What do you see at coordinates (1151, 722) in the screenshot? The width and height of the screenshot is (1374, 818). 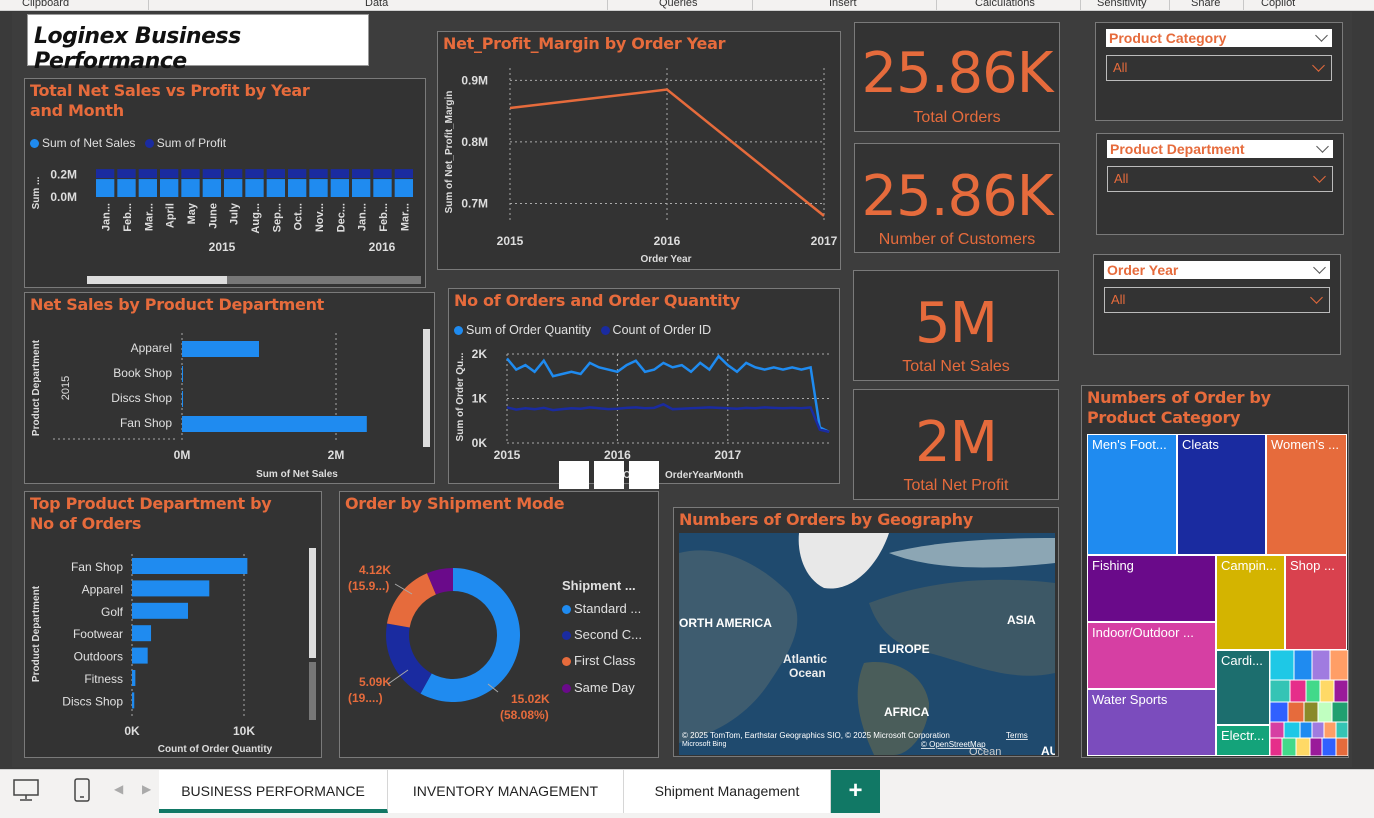 I see `treemap-tile-water-sports: Water Sports` at bounding box center [1151, 722].